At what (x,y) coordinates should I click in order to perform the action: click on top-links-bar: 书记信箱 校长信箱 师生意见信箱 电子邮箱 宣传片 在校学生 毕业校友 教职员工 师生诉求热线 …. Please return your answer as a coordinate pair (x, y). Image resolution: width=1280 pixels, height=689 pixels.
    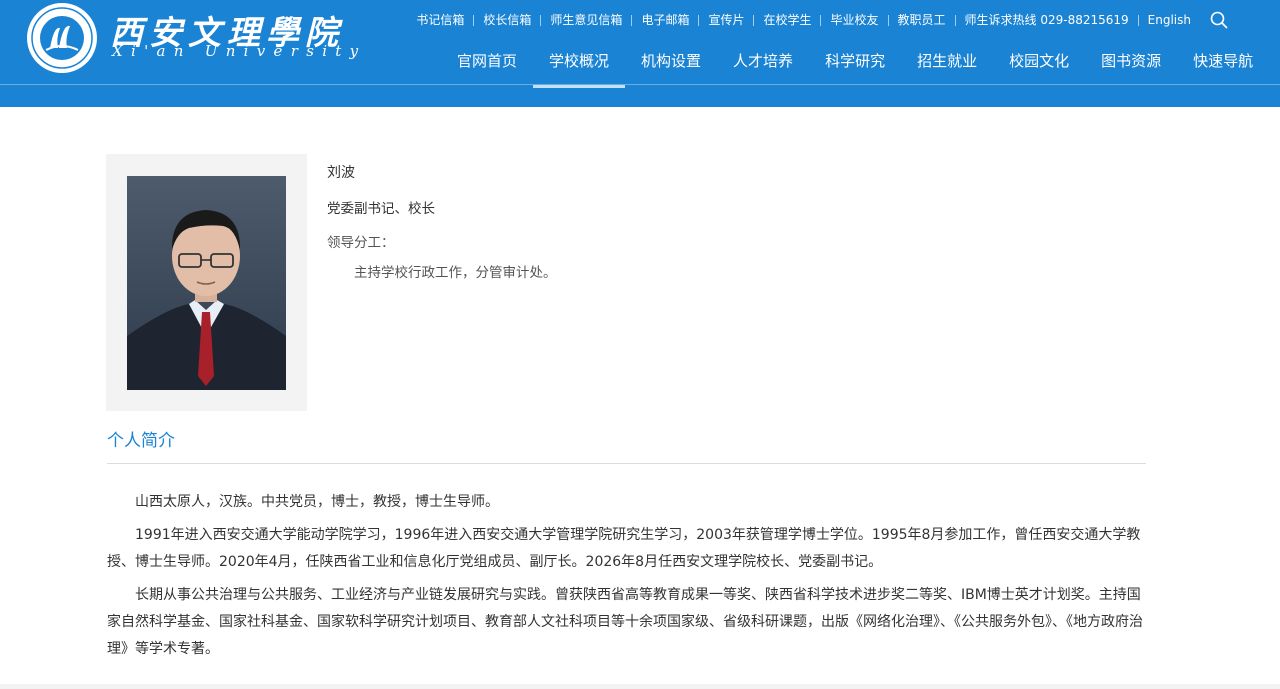
    Looking at the image, I should click on (803, 20).